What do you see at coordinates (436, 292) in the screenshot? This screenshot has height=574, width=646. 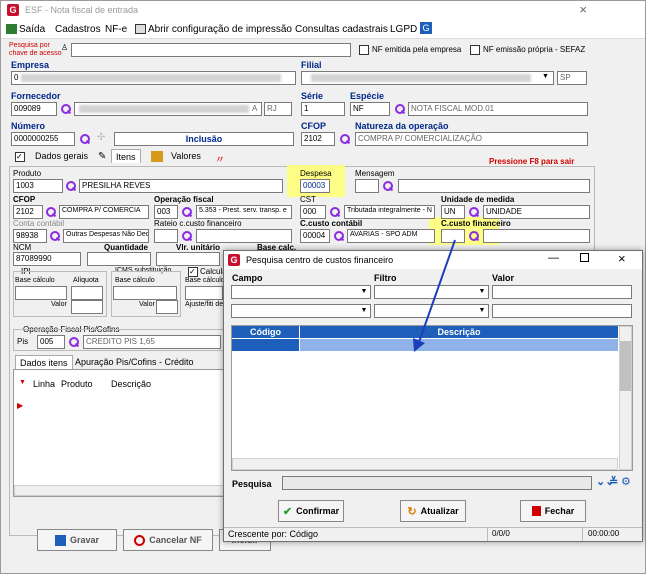 I see `arrow-line` at bounding box center [436, 292].